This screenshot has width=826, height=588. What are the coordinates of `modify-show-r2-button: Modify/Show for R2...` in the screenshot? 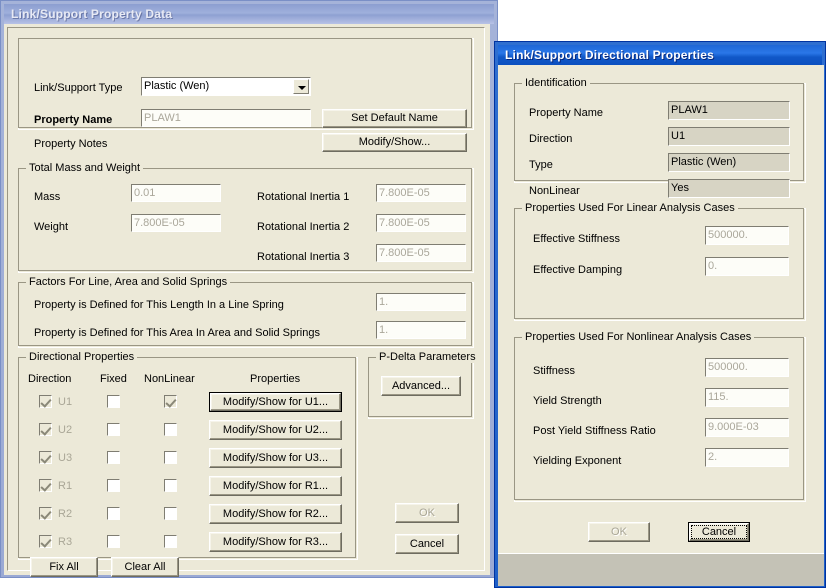 It's located at (275, 514).